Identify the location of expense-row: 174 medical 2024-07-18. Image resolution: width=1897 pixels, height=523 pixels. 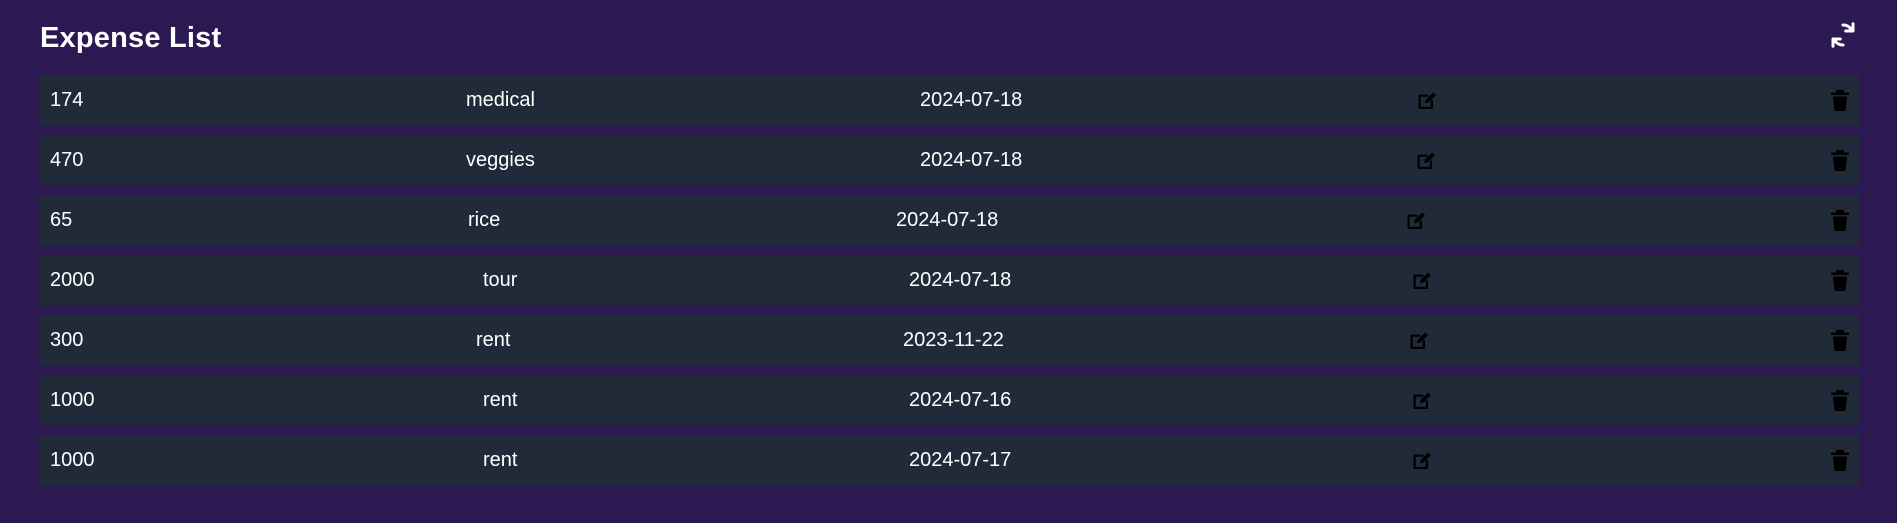
(950, 100).